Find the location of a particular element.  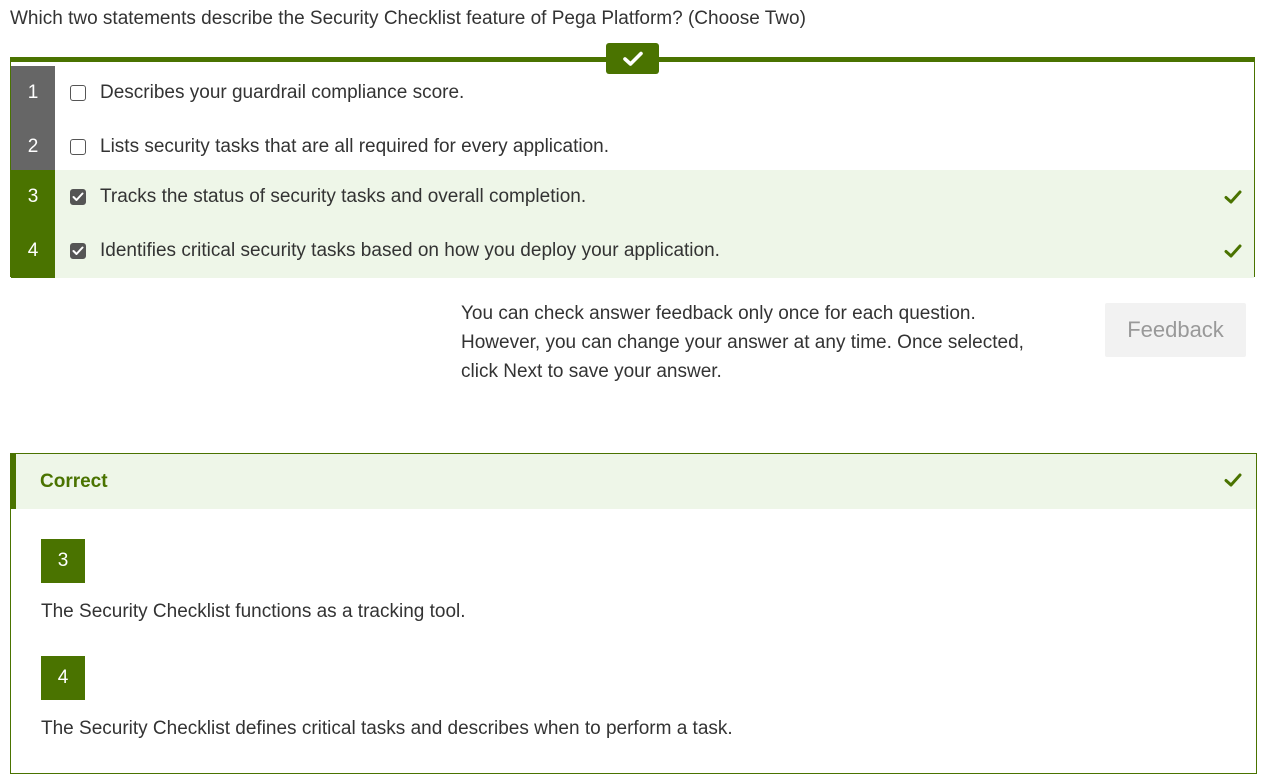

check-answer-tab is located at coordinates (632, 58).